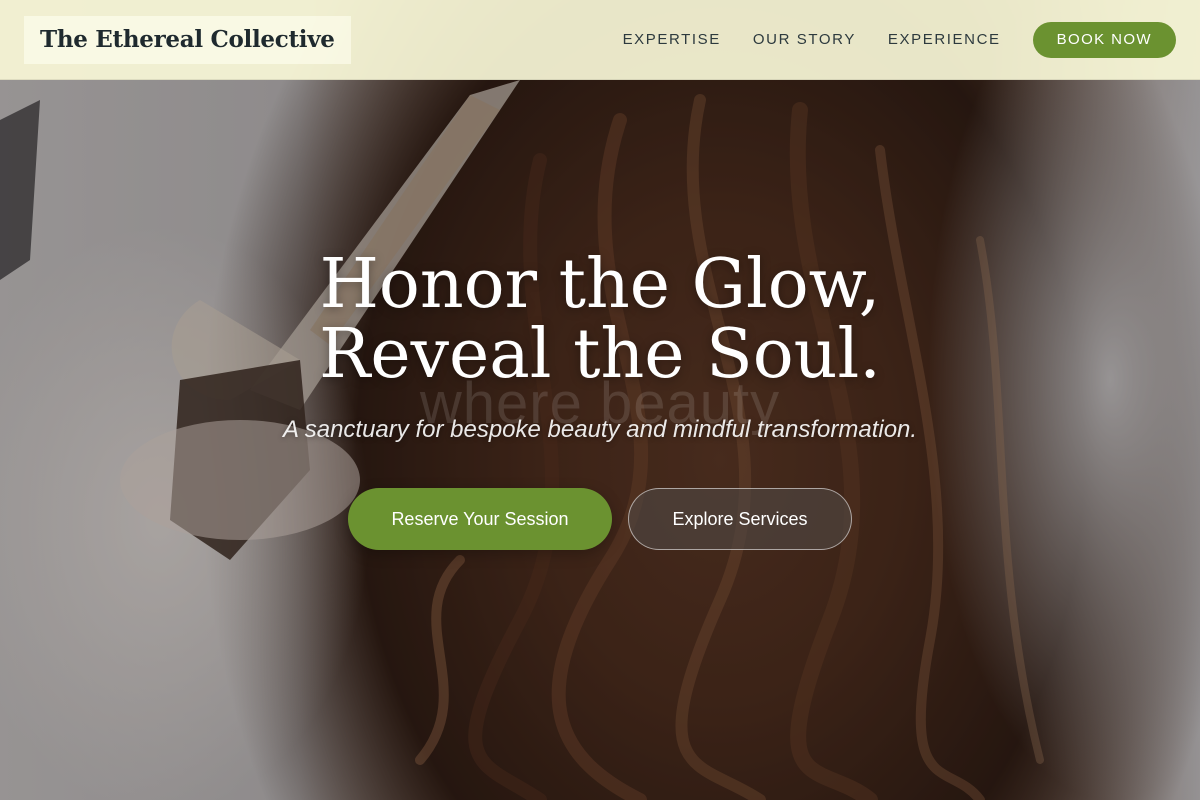 This screenshot has height=800, width=1200. What do you see at coordinates (600, 284) in the screenshot?
I see `hero-title-line-1: Honor the Glow,` at bounding box center [600, 284].